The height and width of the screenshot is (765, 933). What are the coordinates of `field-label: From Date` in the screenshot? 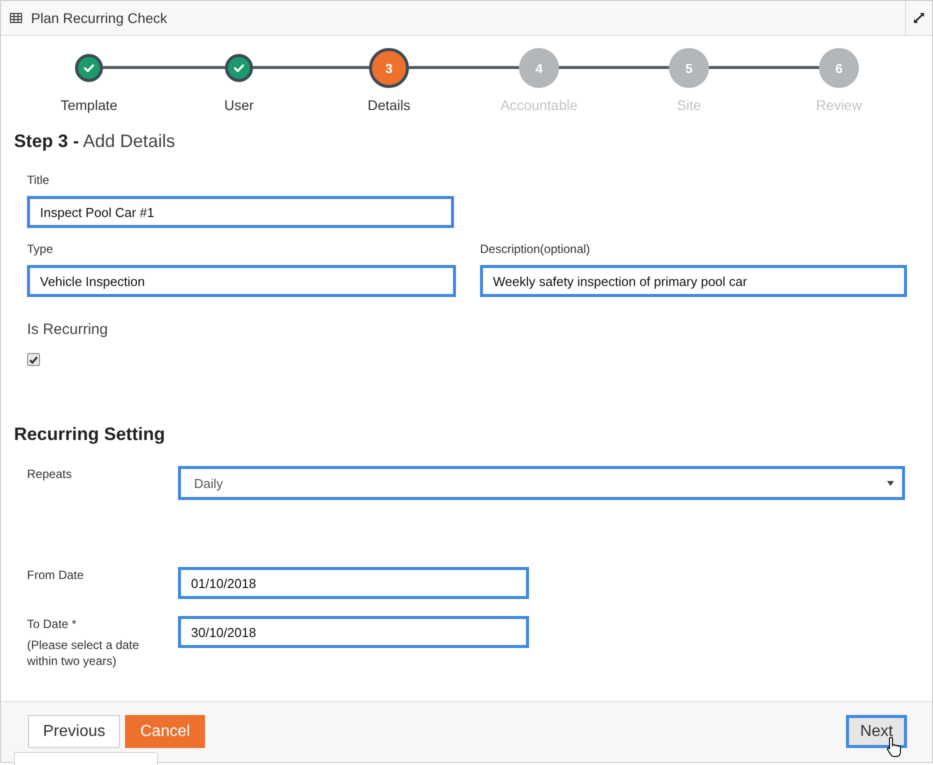 It's located at (56, 575).